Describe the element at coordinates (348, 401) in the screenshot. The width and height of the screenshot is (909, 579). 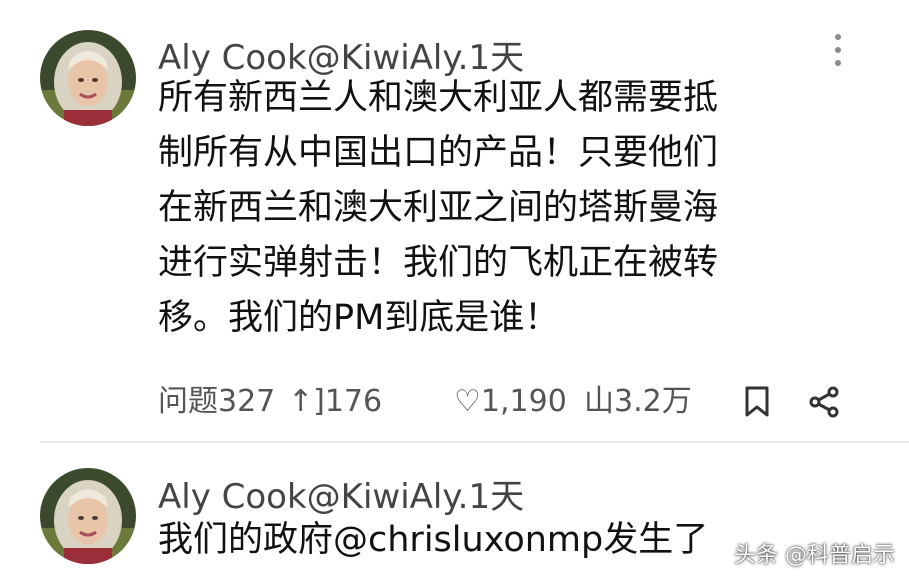
I see `retweet-count: ]176` at that location.